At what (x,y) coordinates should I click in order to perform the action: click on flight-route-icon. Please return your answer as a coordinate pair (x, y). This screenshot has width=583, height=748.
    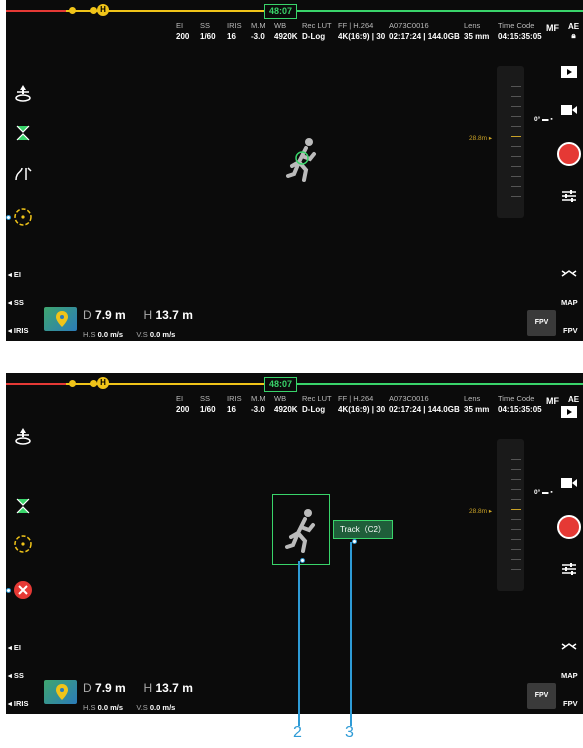
    Looking at the image, I should click on (23, 173).